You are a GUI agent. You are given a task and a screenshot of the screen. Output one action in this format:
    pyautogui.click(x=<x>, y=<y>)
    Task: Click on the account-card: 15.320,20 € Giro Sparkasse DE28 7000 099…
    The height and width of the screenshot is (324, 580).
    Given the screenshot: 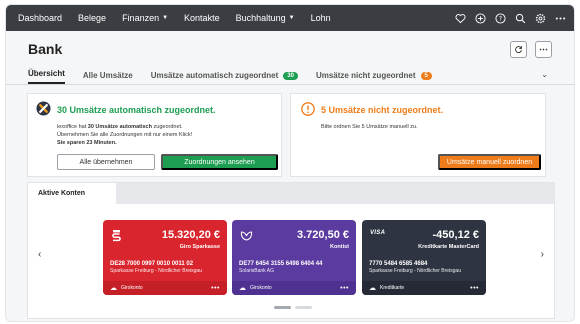 What is the action you would take?
    pyautogui.click(x=165, y=257)
    